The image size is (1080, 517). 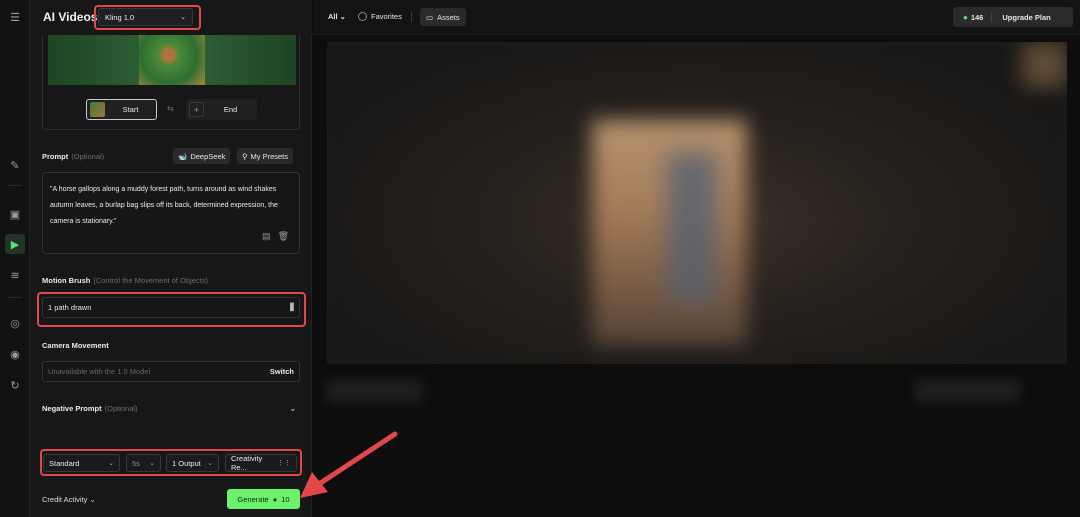 I want to click on negative-prompt-label: Negative Prompt (Optional), so click(x=90, y=408).